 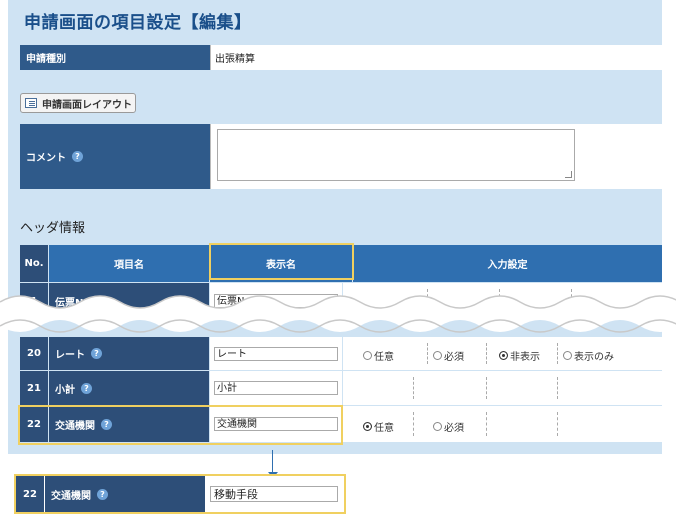 I want to click on comment-label-text: コメント, so click(x=46, y=158).